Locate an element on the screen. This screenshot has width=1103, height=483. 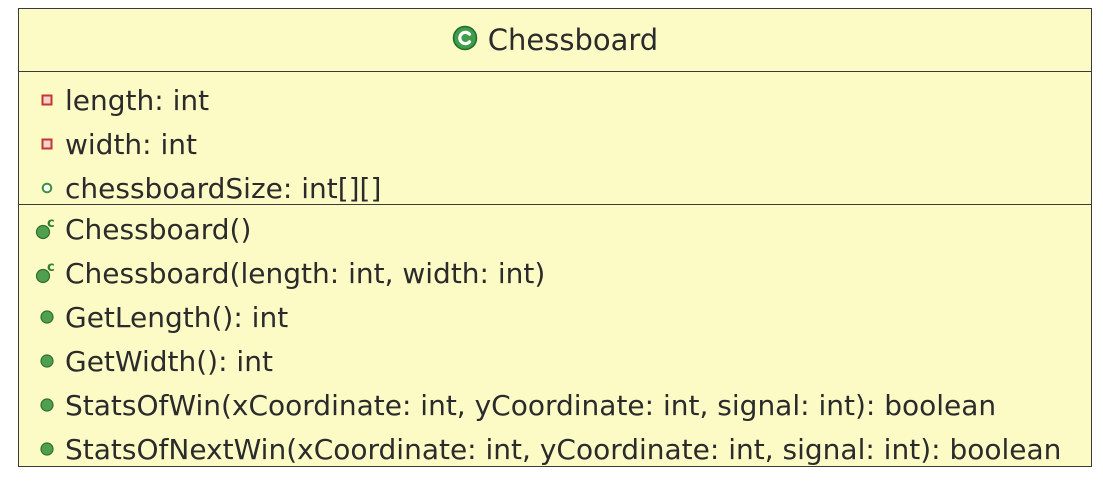
method-row: GetWidth(): int is located at coordinates (562, 361).